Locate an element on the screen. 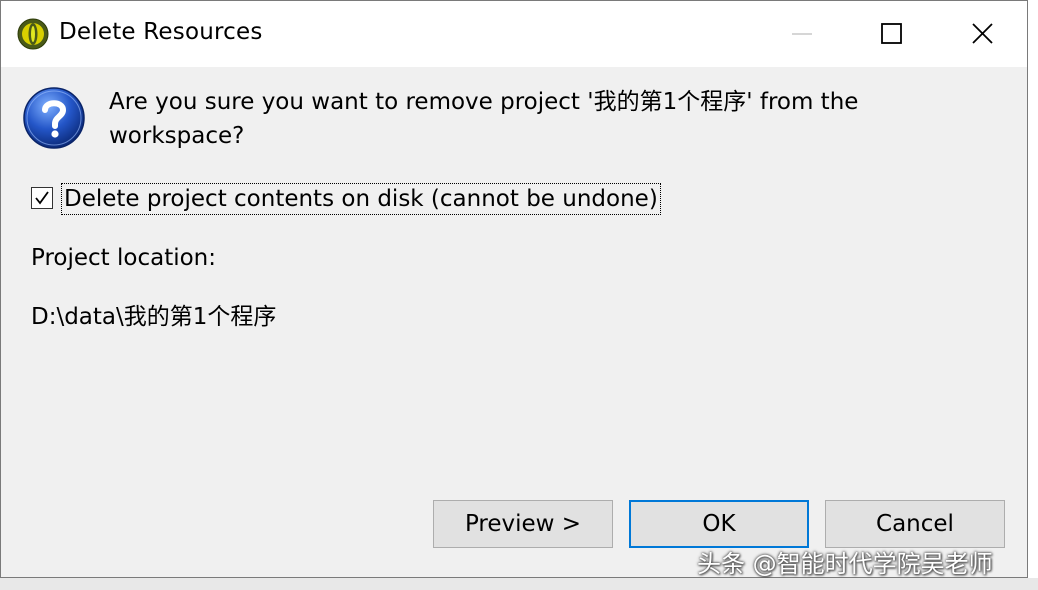  eclipse-app-icon is located at coordinates (33, 34).